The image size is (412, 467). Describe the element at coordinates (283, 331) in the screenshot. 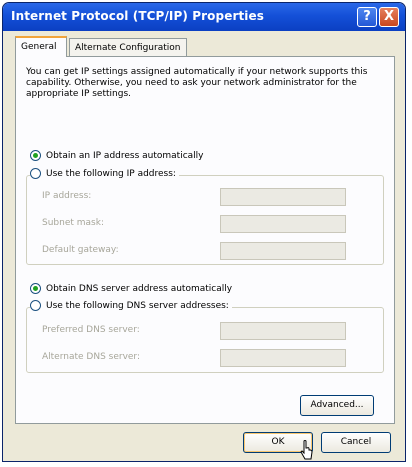

I see `preferred-dns-field` at that location.